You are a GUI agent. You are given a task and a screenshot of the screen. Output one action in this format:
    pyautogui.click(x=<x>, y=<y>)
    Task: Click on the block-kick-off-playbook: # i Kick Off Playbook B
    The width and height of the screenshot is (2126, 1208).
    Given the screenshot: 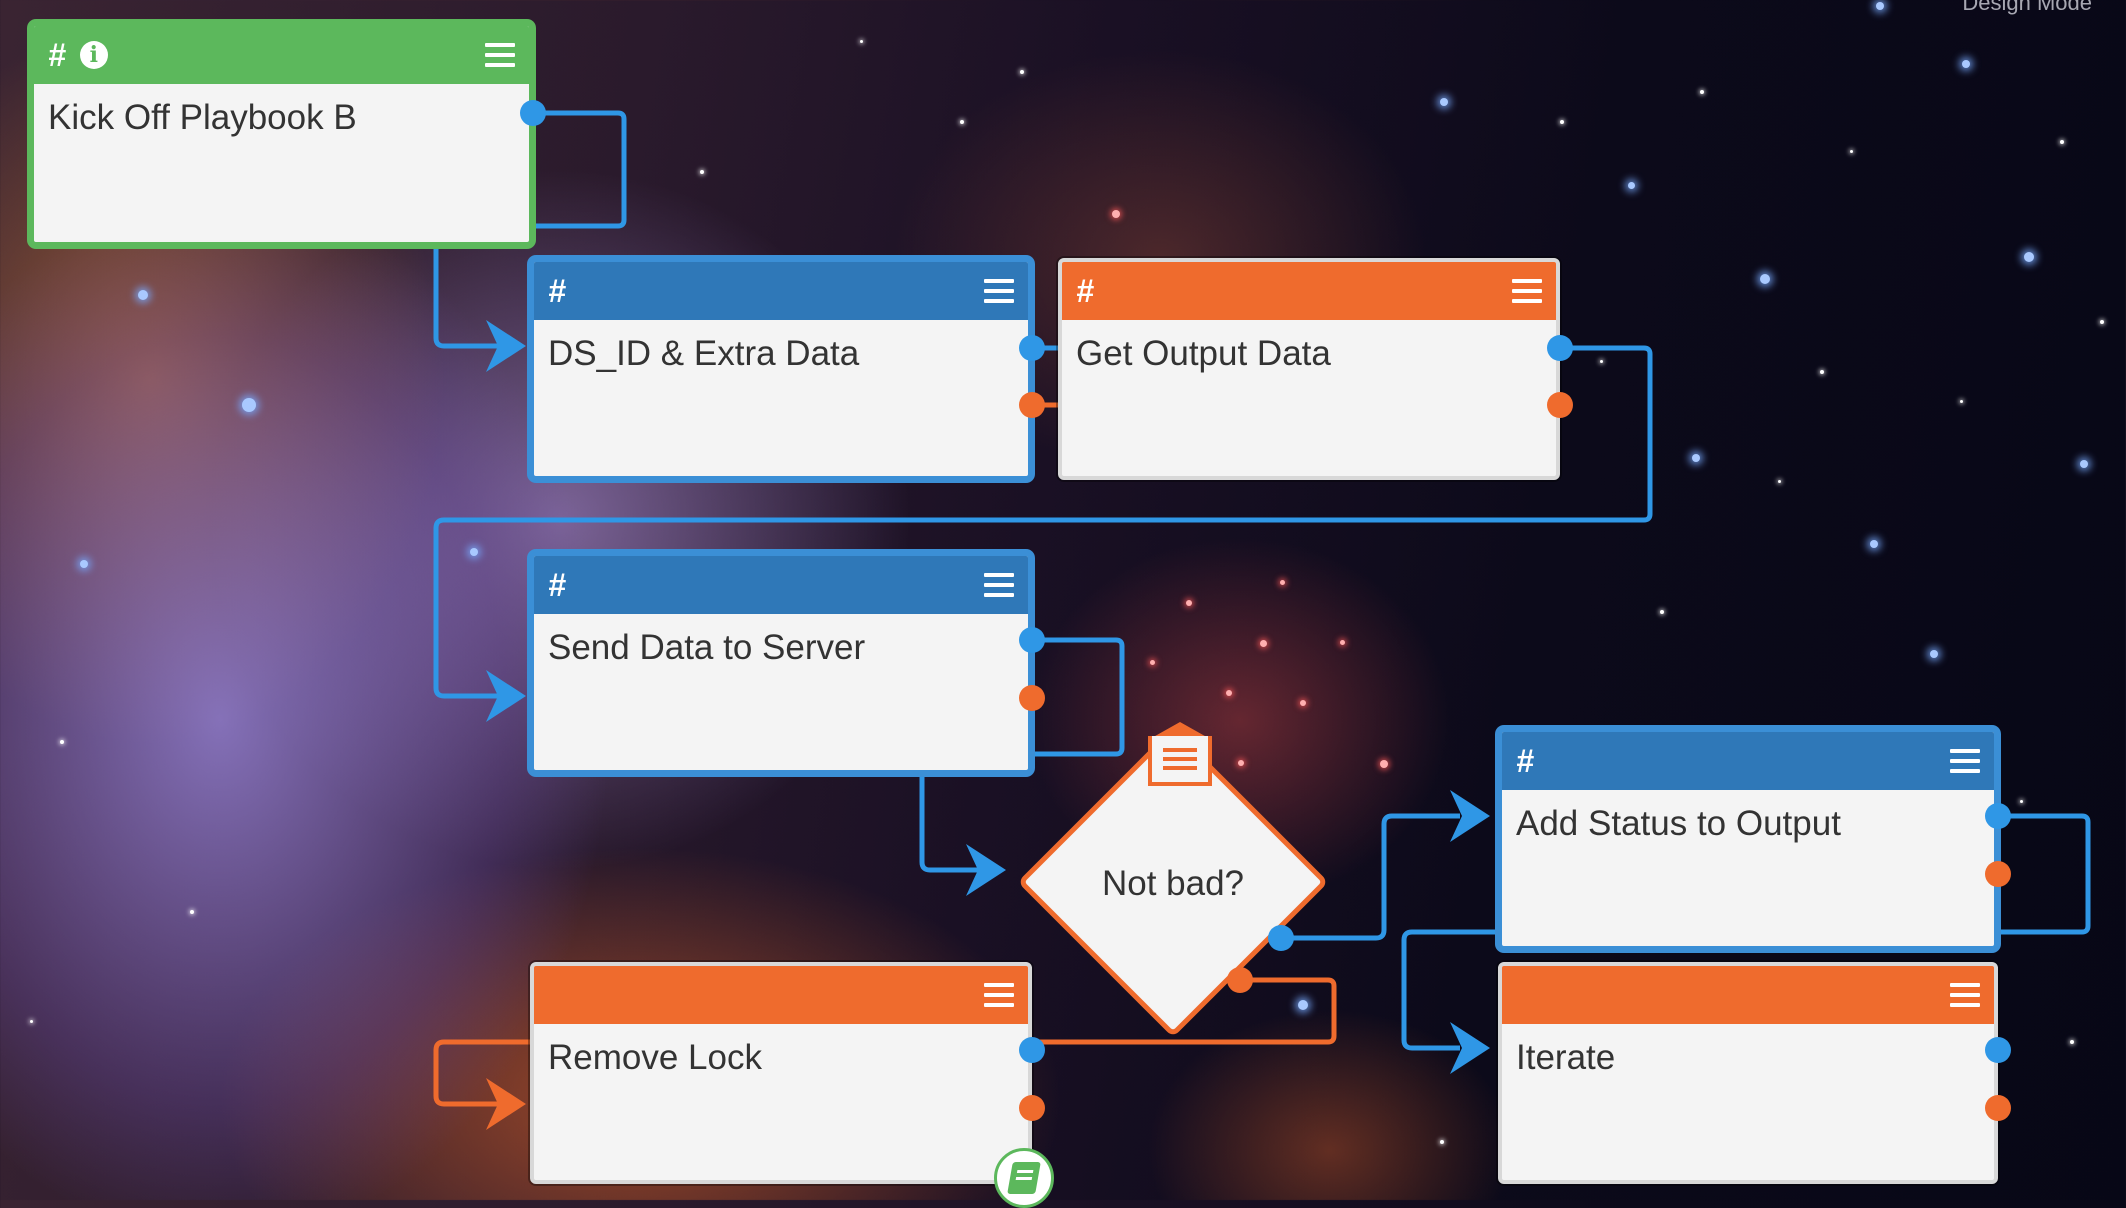 What is the action you would take?
    pyautogui.click(x=281, y=134)
    